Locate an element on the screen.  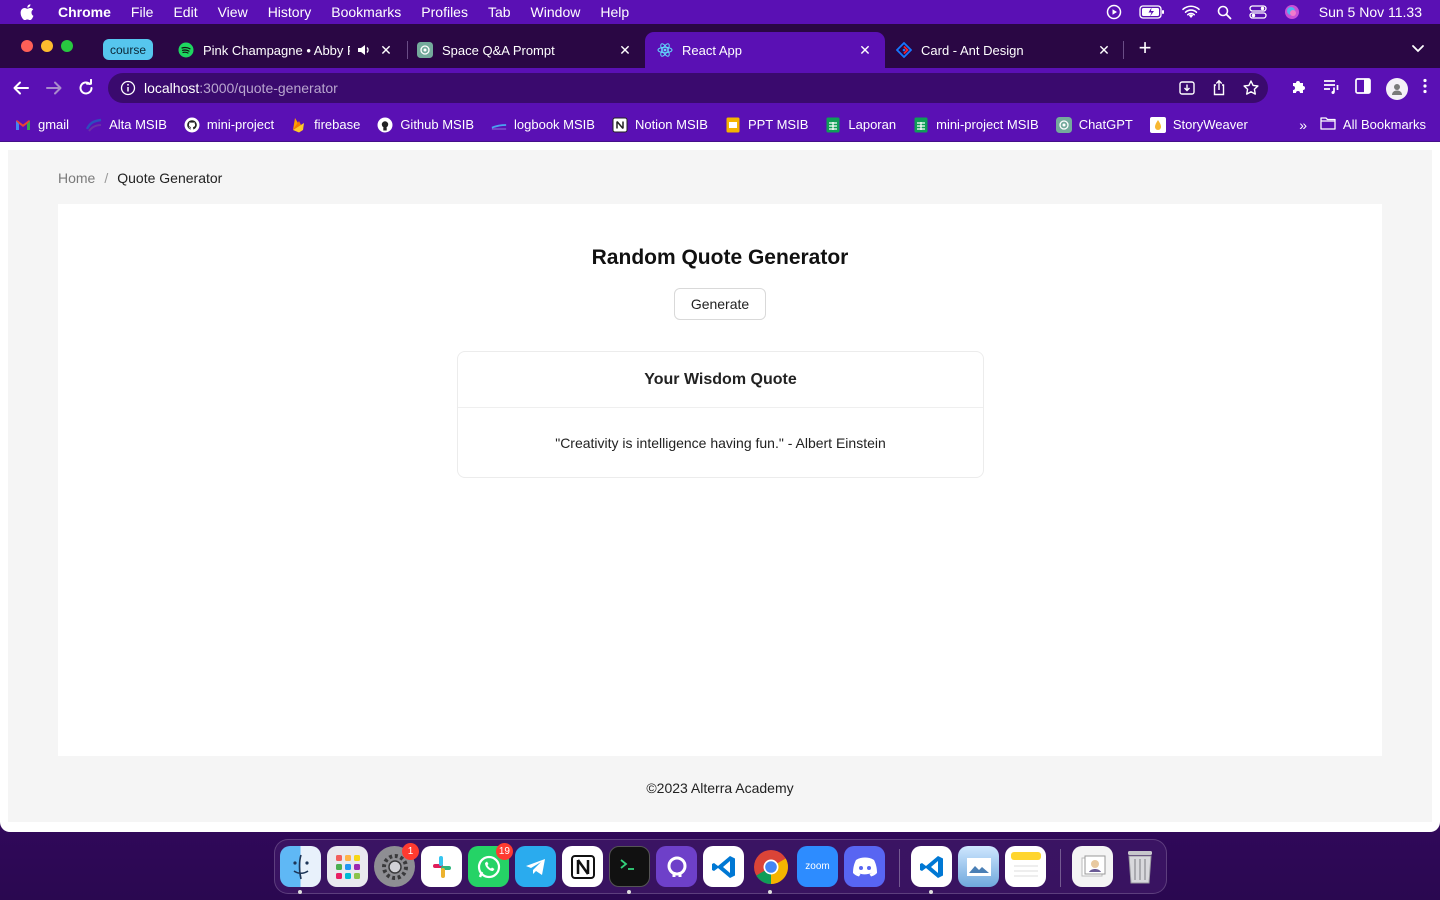
tab-ant-design: Card - Ant Design ✕ is located at coordinates (1004, 50).